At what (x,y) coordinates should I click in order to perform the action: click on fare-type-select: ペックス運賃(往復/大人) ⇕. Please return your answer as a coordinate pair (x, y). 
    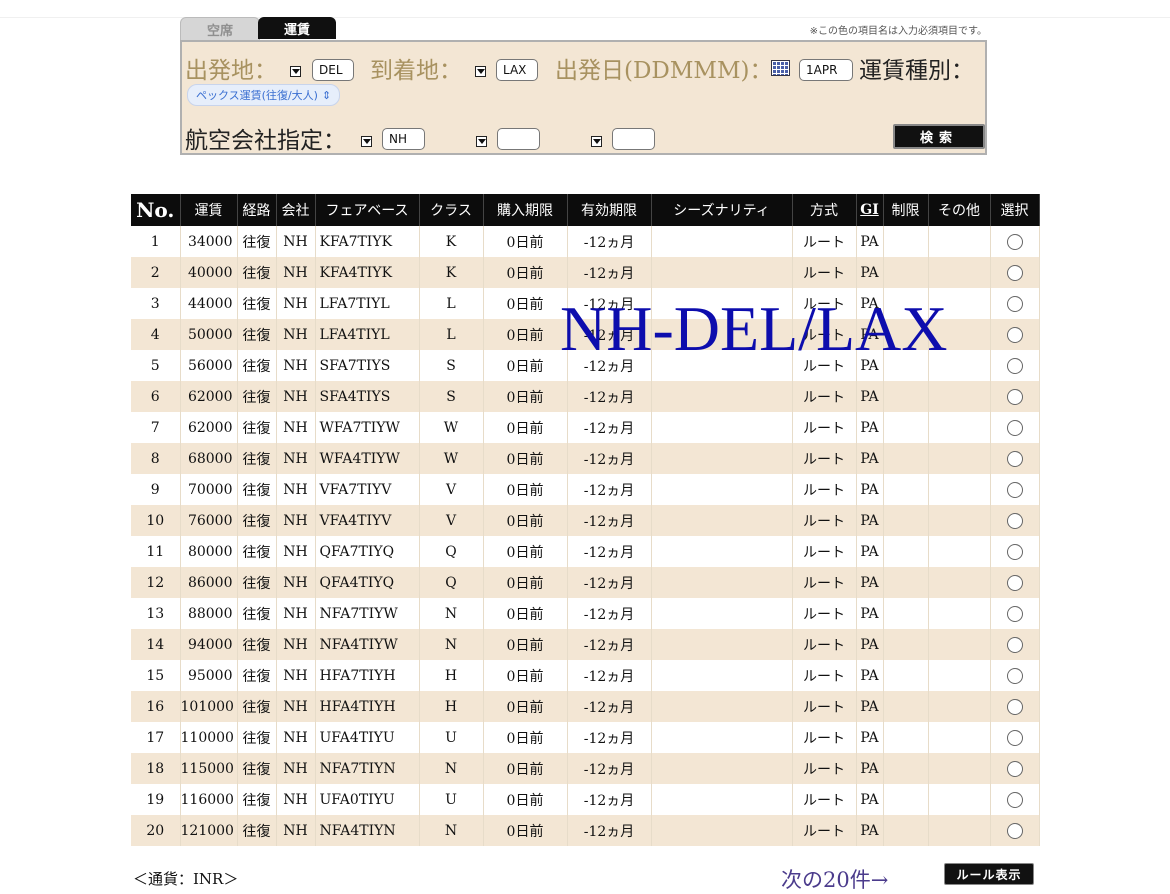
    Looking at the image, I should click on (264, 95).